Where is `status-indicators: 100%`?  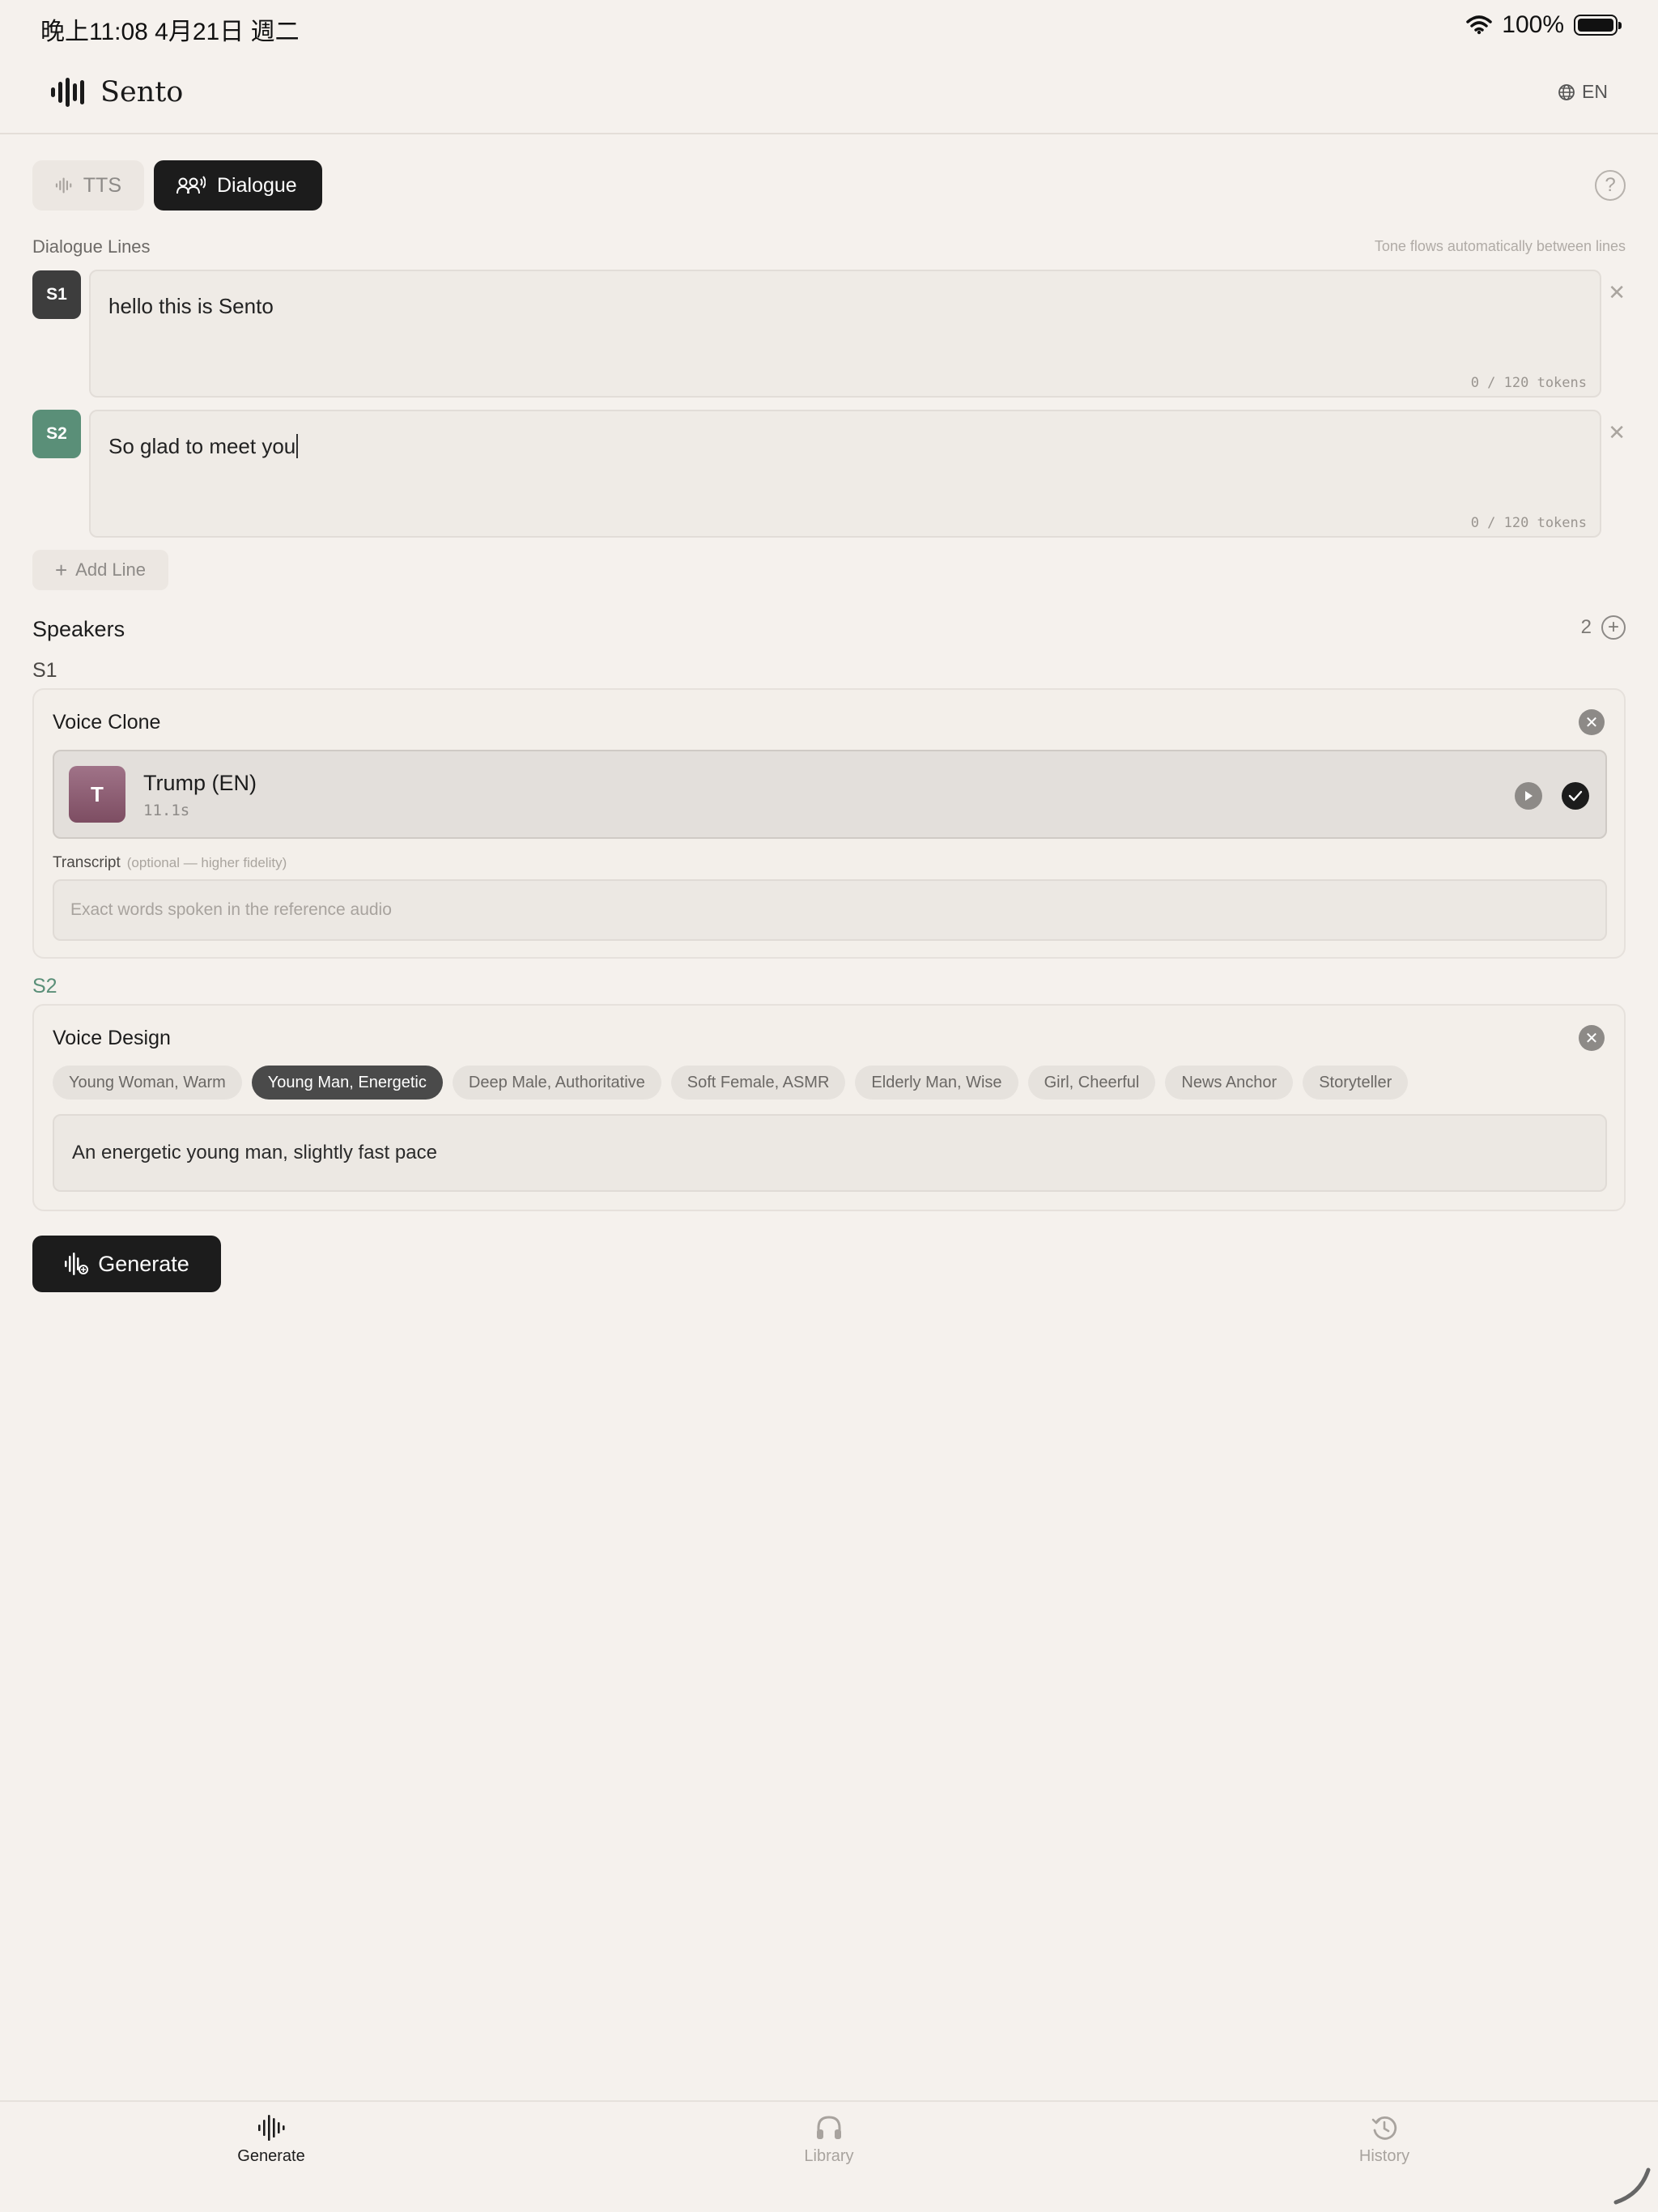
status-indicators: 100% is located at coordinates (1544, 25).